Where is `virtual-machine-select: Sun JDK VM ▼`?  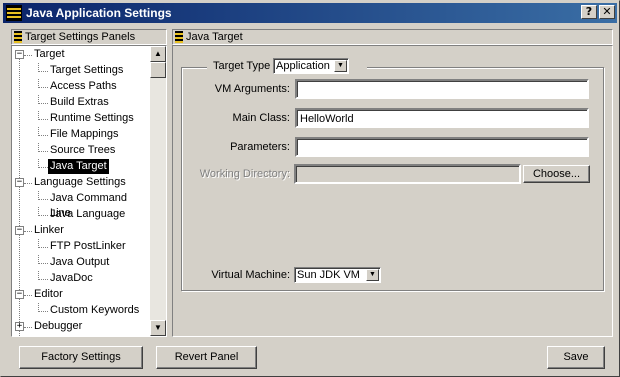
virtual-machine-select: Sun JDK VM ▼ is located at coordinates (337, 275).